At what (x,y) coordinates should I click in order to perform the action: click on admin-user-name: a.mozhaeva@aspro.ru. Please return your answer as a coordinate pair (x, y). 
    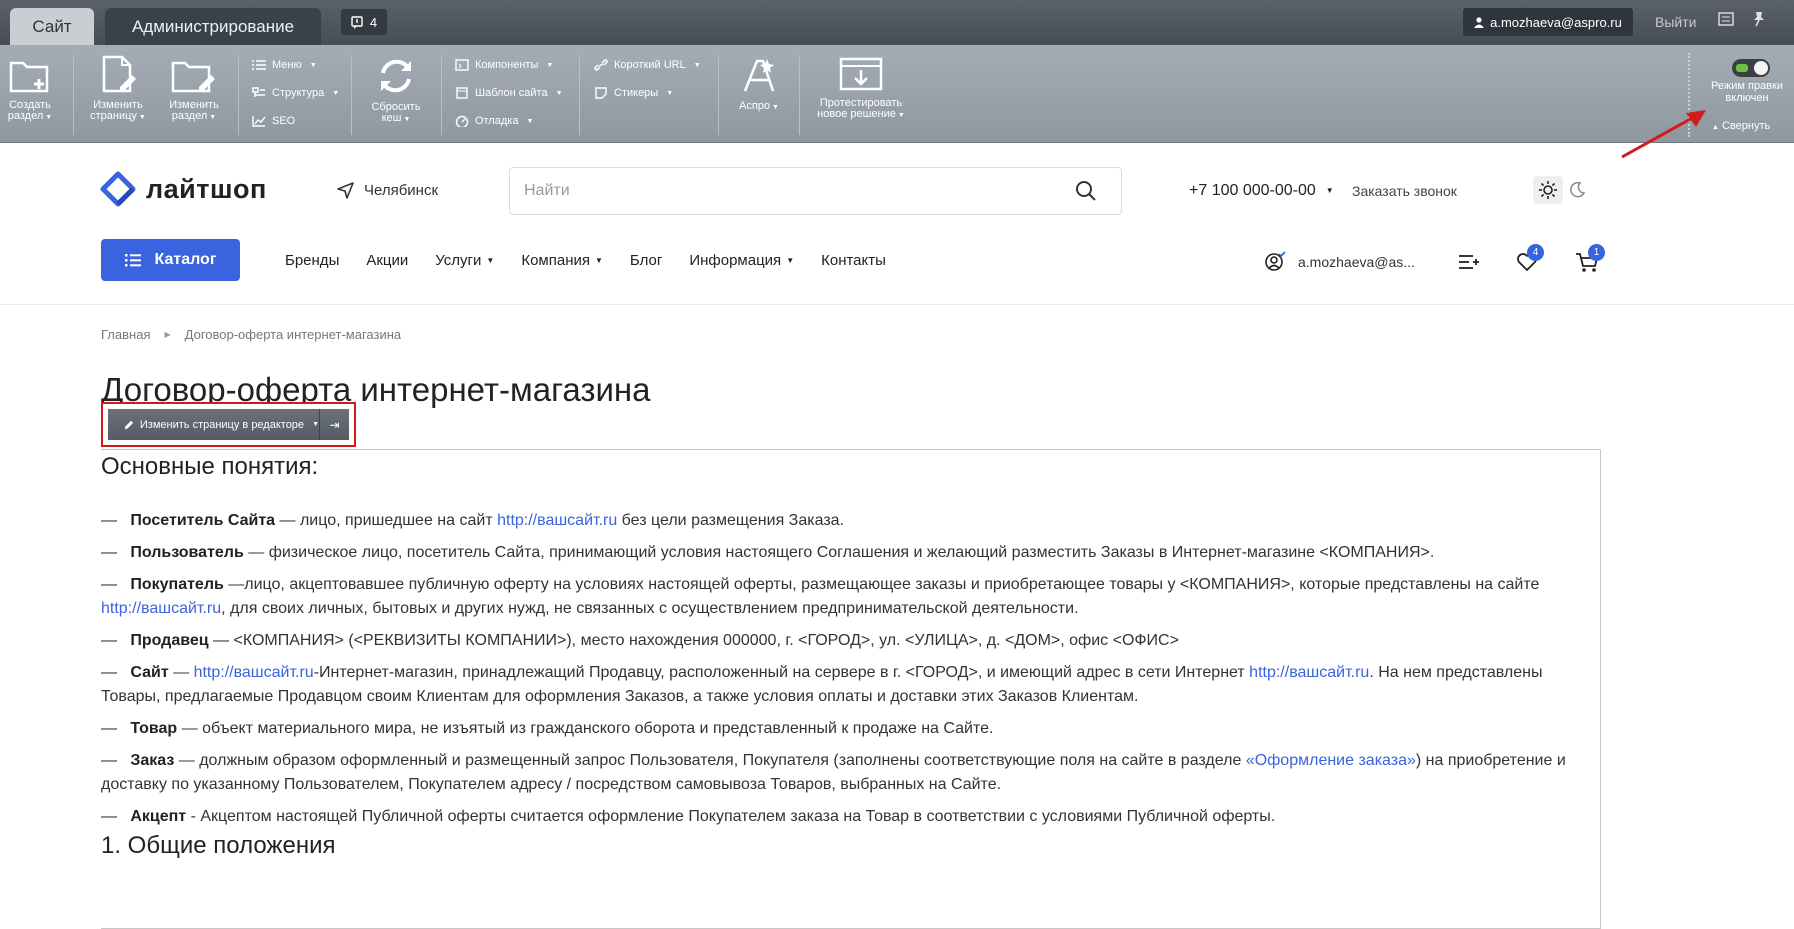
    Looking at the image, I should click on (1556, 22).